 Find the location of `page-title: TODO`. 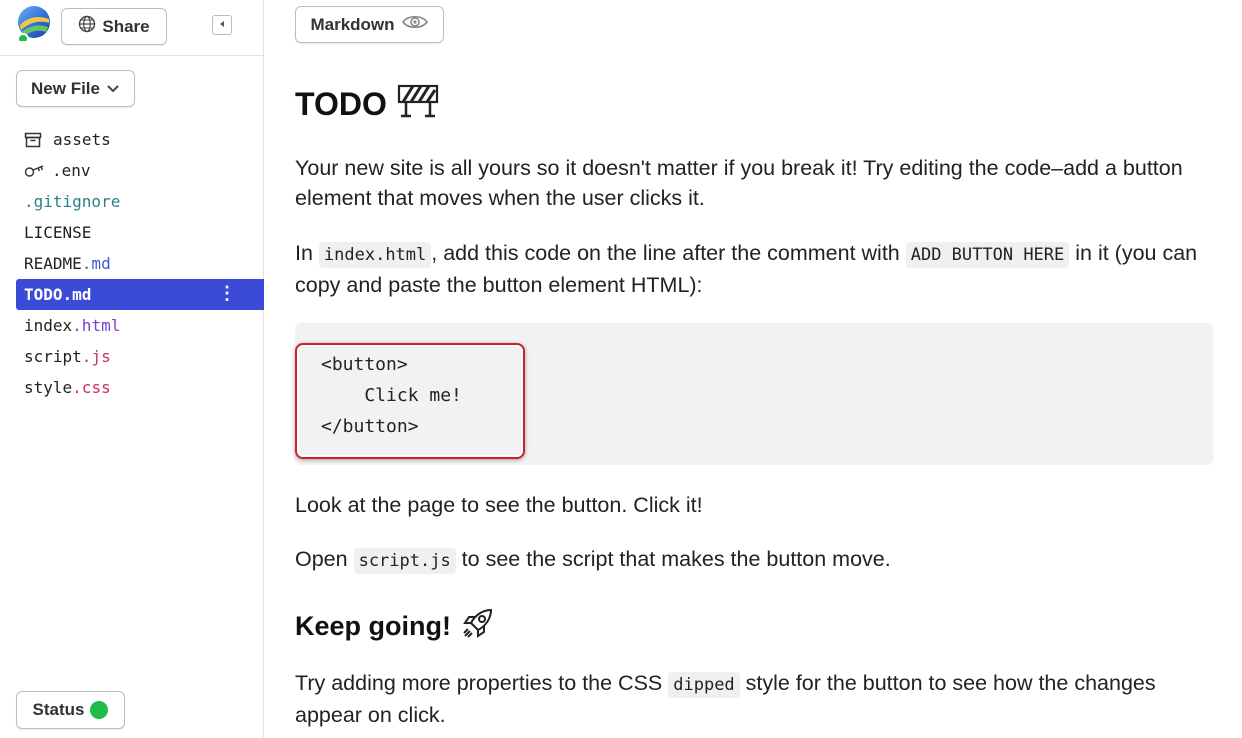

page-title: TODO is located at coordinates (367, 104).